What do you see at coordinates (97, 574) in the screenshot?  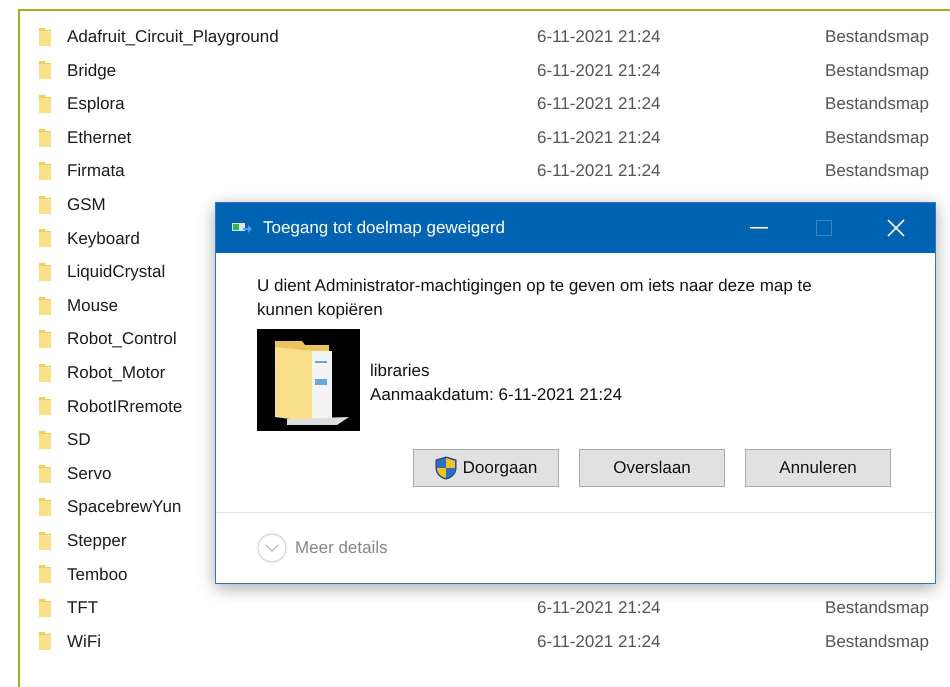 I see `folder-name: Temboo` at bounding box center [97, 574].